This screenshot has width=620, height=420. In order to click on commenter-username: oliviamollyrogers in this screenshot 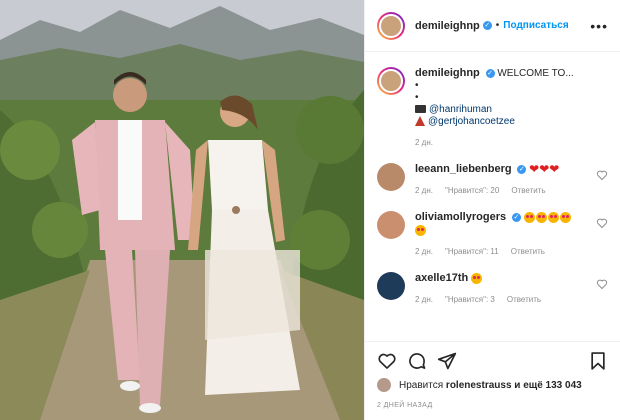, I will do `click(460, 217)`.